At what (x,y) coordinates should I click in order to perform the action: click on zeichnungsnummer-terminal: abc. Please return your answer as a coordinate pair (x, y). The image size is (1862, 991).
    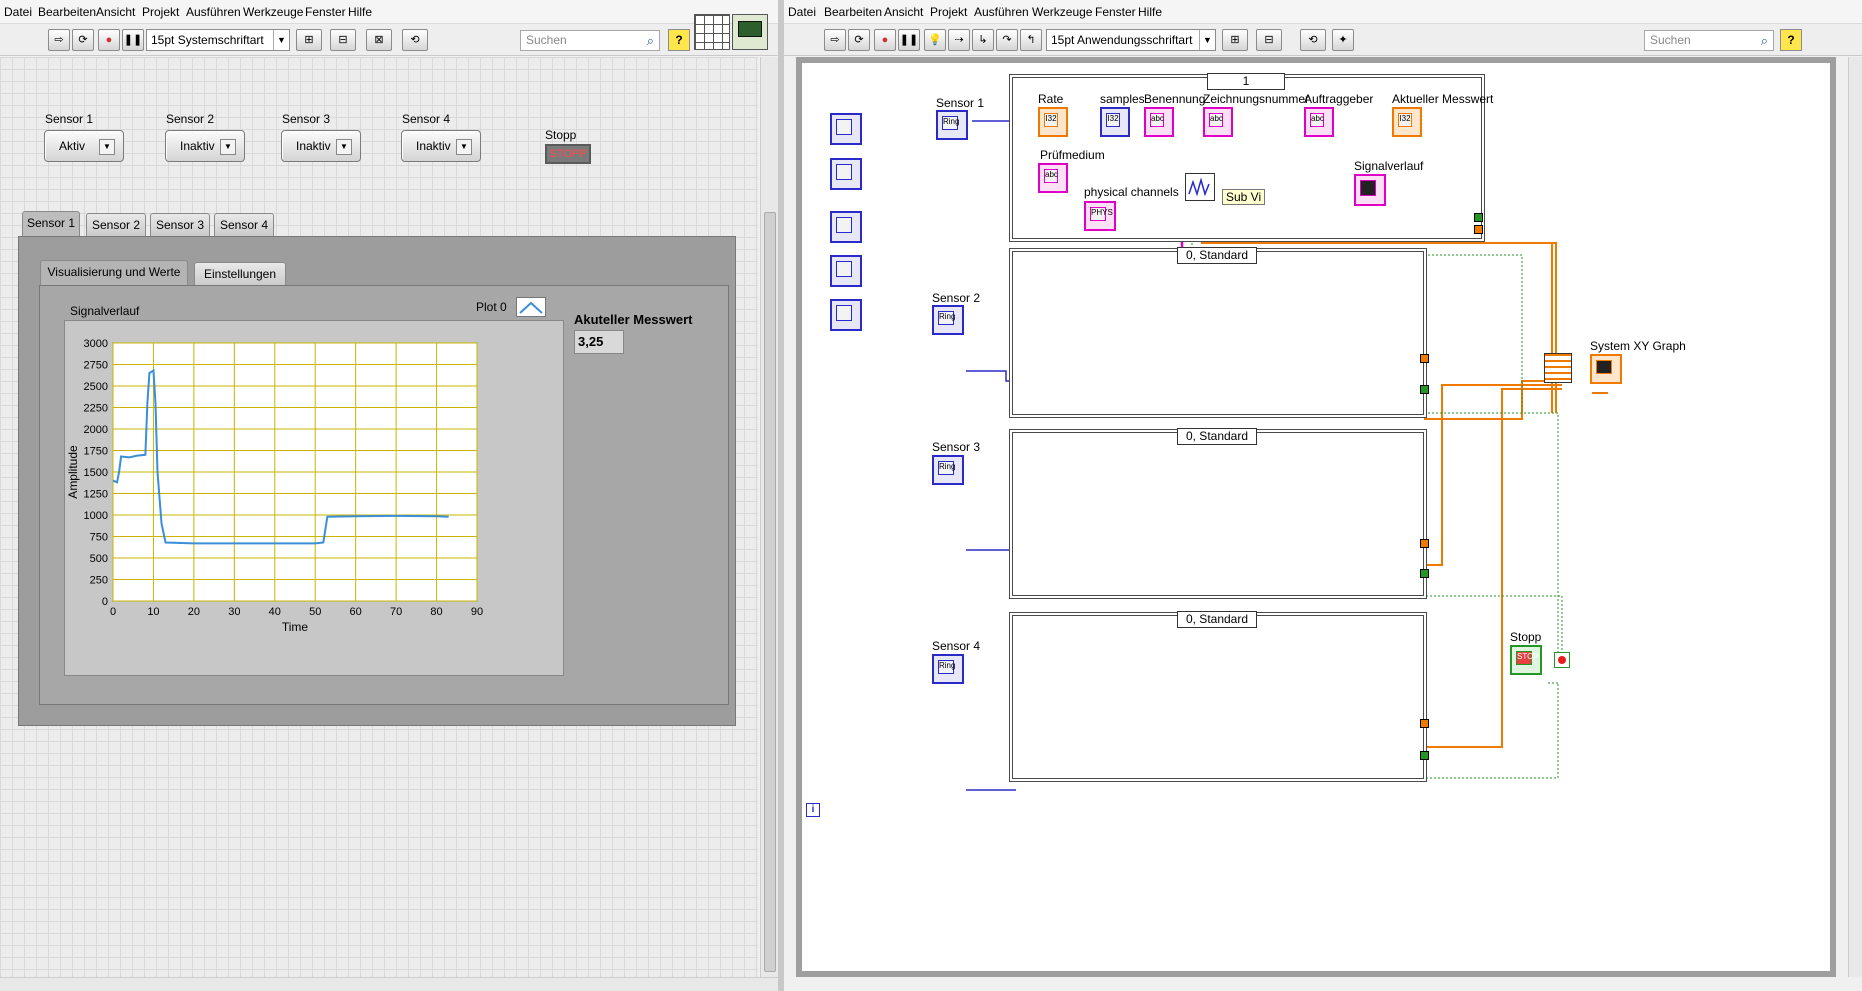
    Looking at the image, I should click on (1218, 122).